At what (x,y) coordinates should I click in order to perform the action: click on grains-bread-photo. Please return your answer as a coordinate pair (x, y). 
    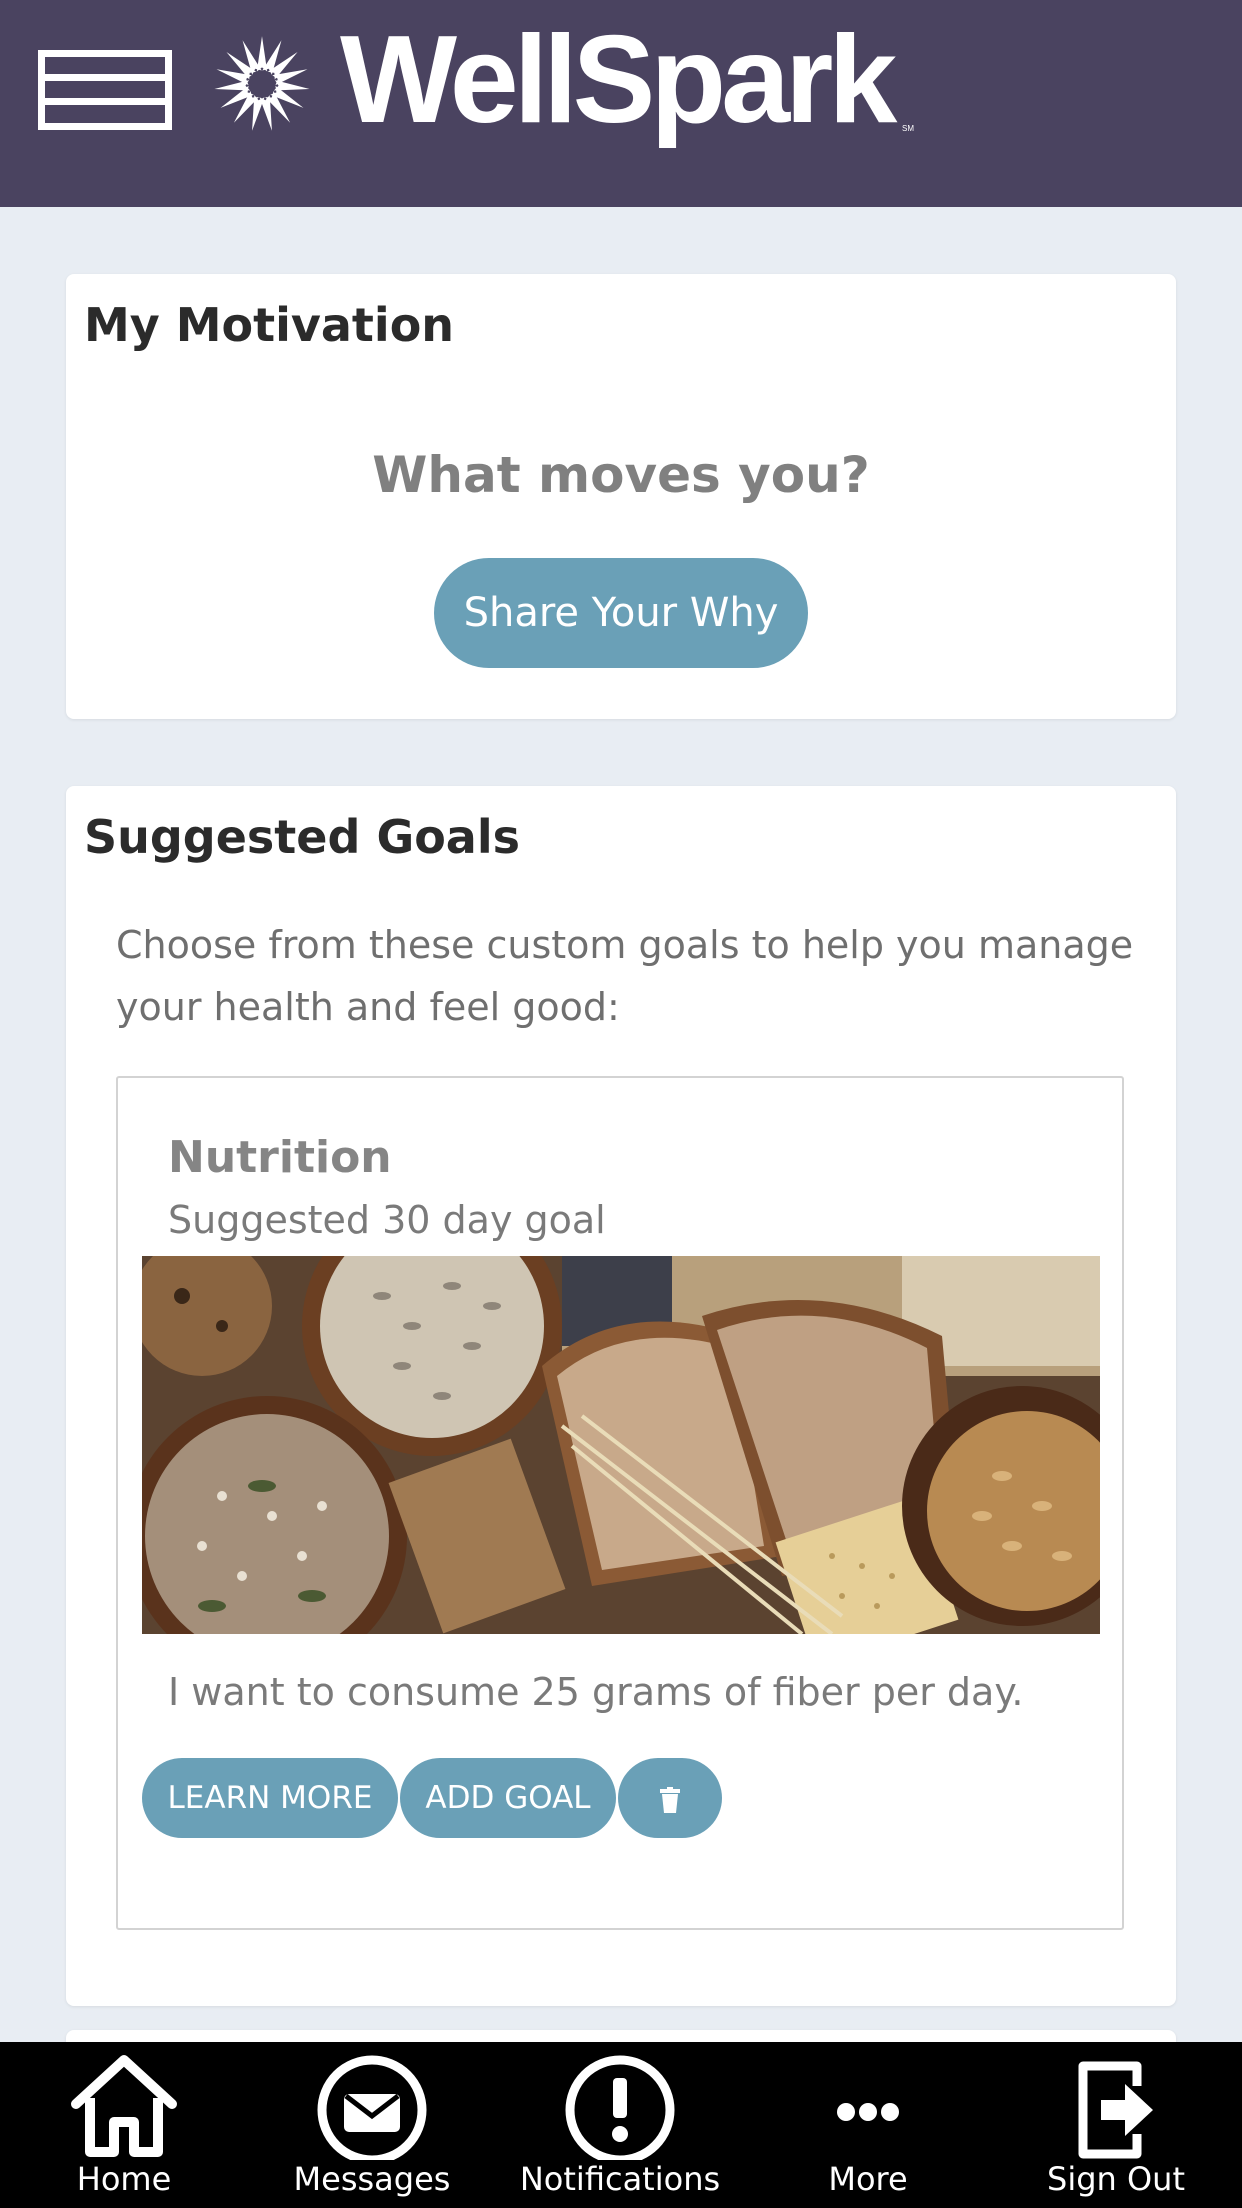
    Looking at the image, I should click on (621, 1445).